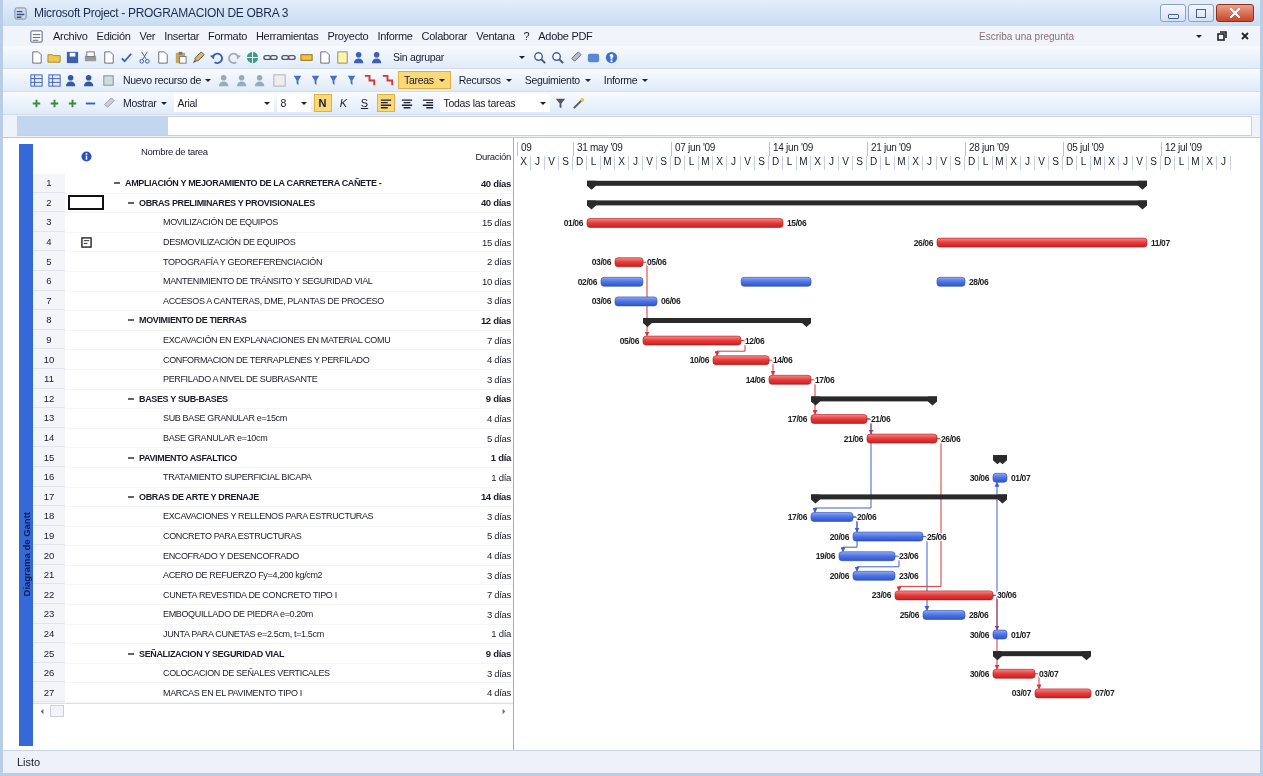 The width and height of the screenshot is (1263, 776). I want to click on menu-item: Colaborar, so click(444, 36).